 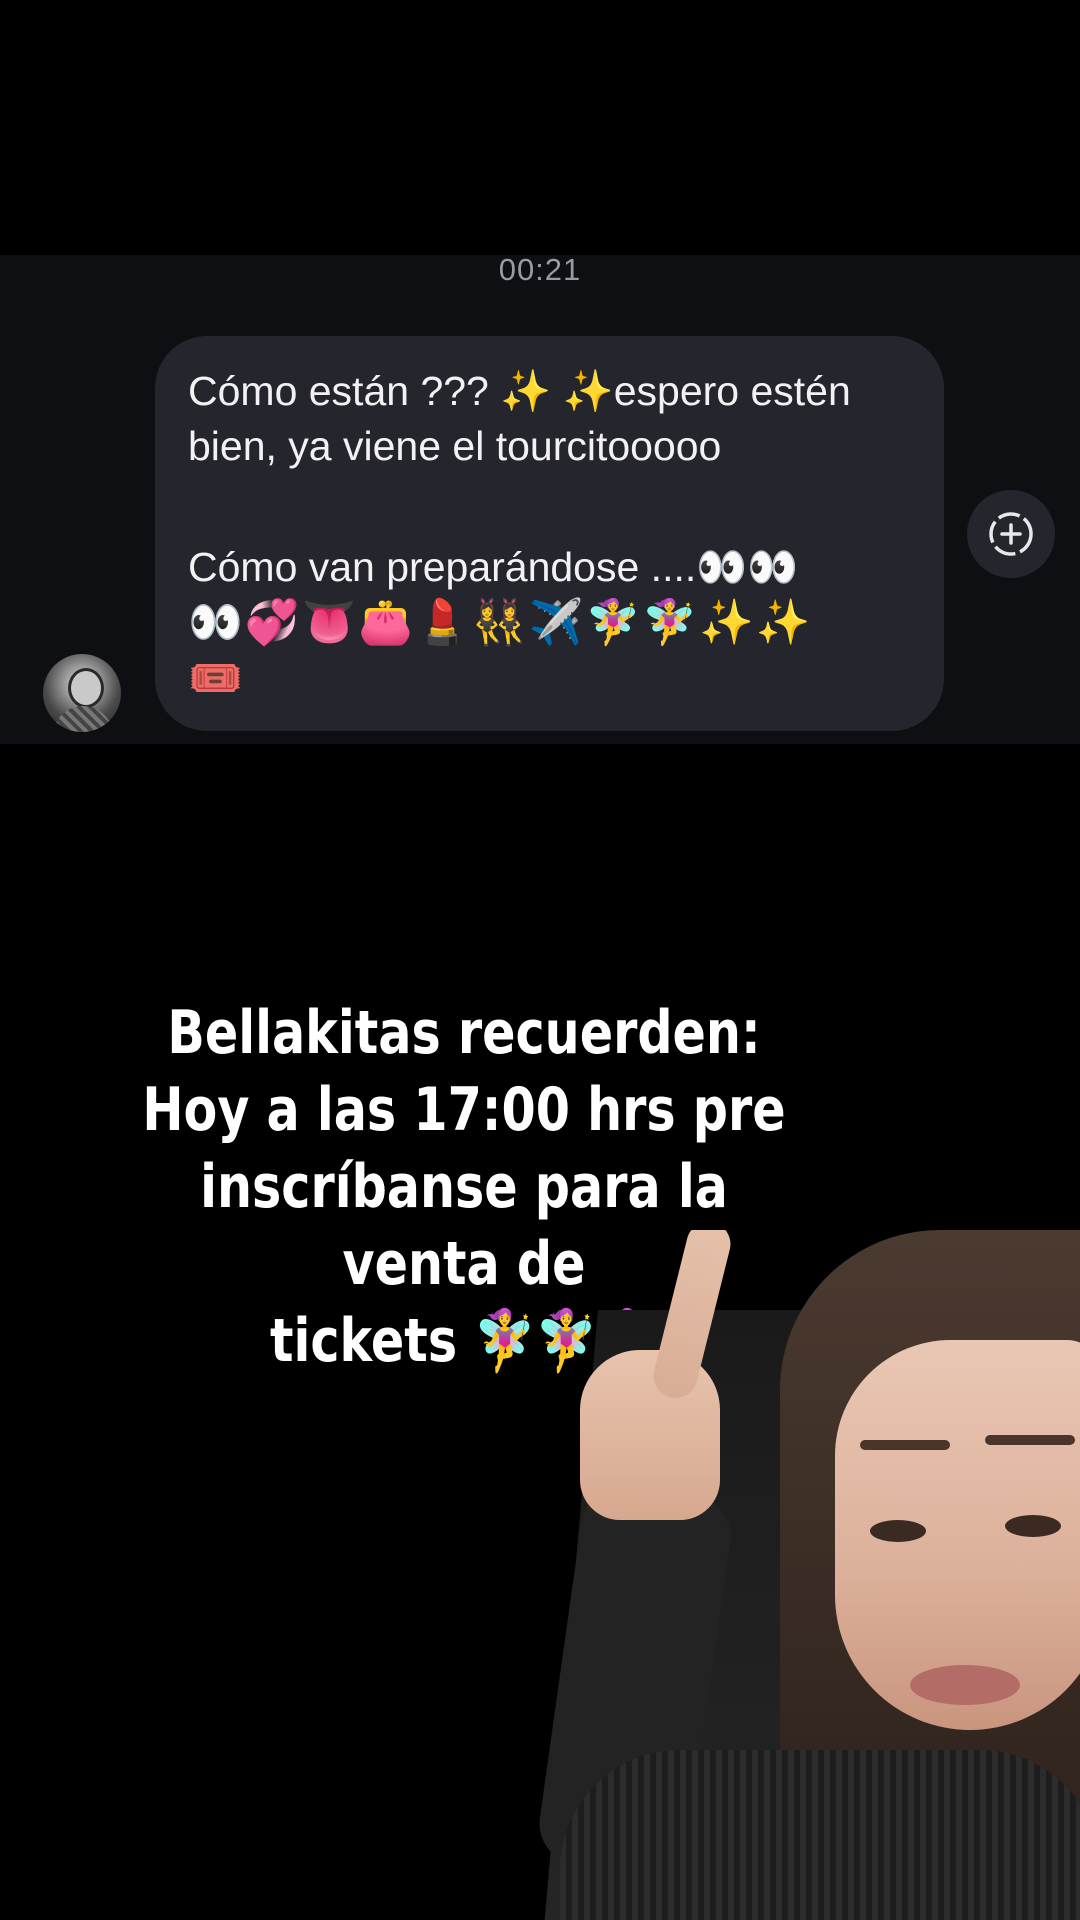 I want to click on message-line: Cómo van preparándose ....👀👀, so click(x=493, y=567).